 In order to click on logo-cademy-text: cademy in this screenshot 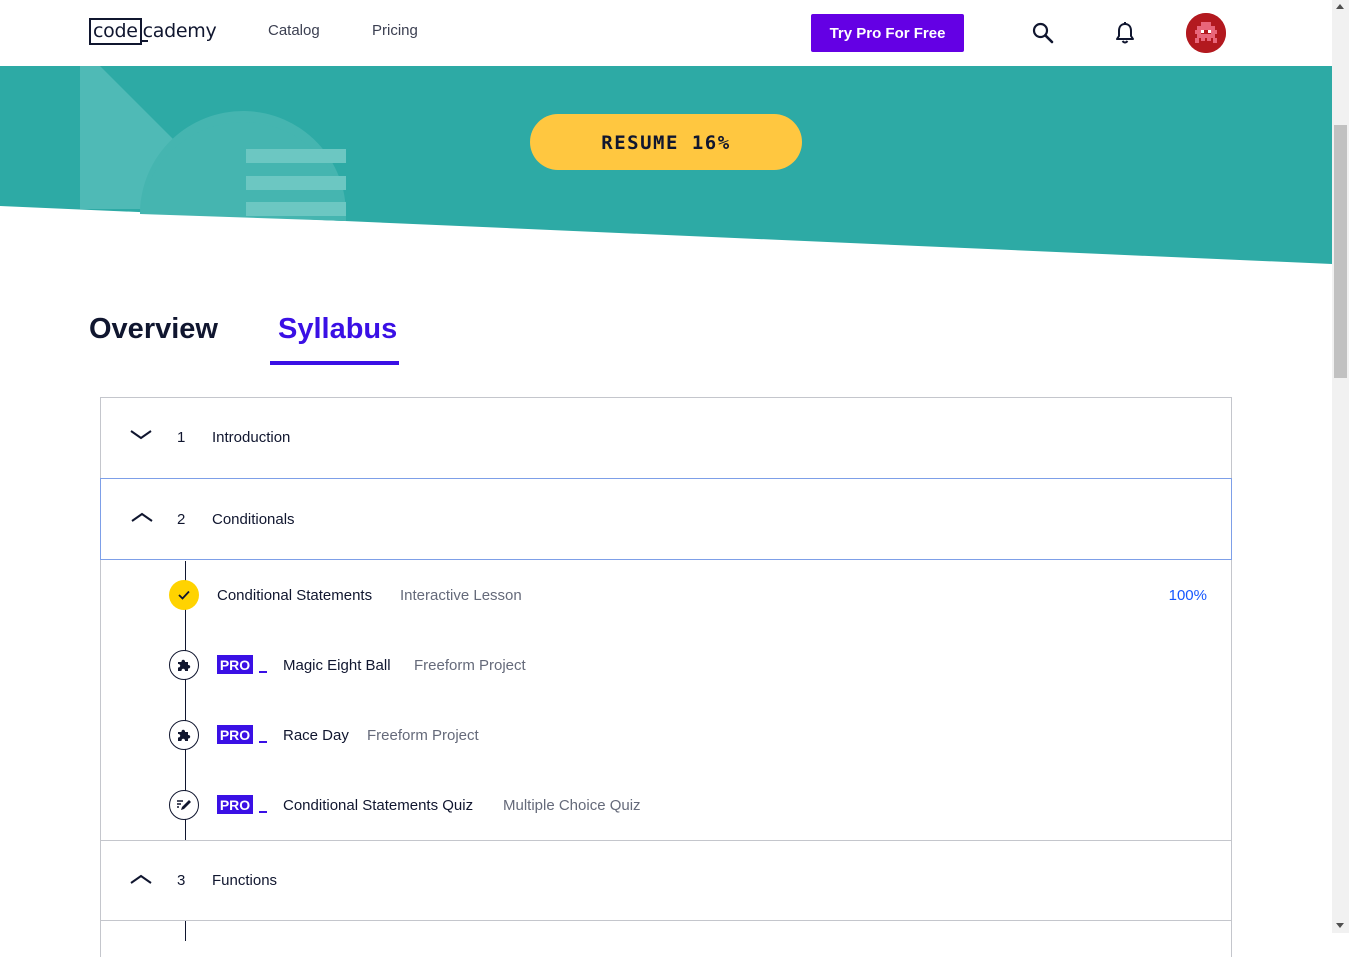, I will do `click(178, 31)`.